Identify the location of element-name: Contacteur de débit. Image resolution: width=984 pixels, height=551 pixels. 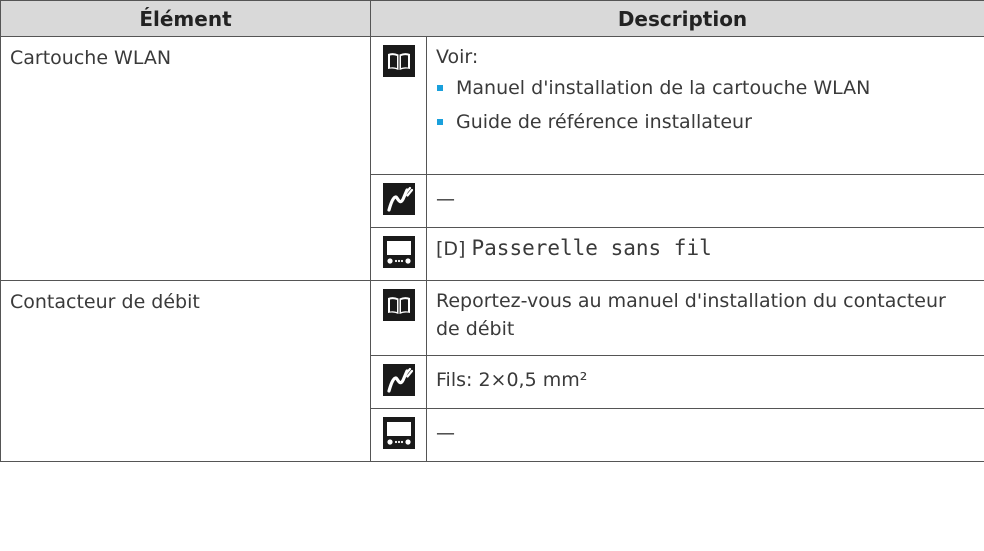
(185, 371).